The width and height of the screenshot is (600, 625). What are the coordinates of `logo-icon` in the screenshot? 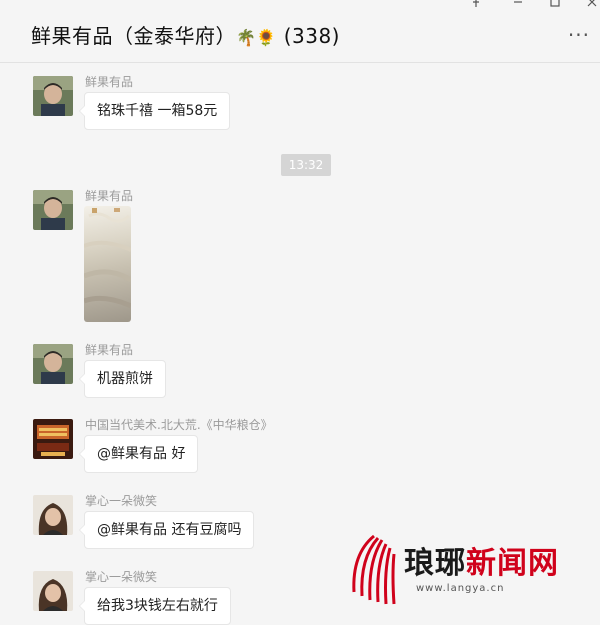 It's located at (374, 569).